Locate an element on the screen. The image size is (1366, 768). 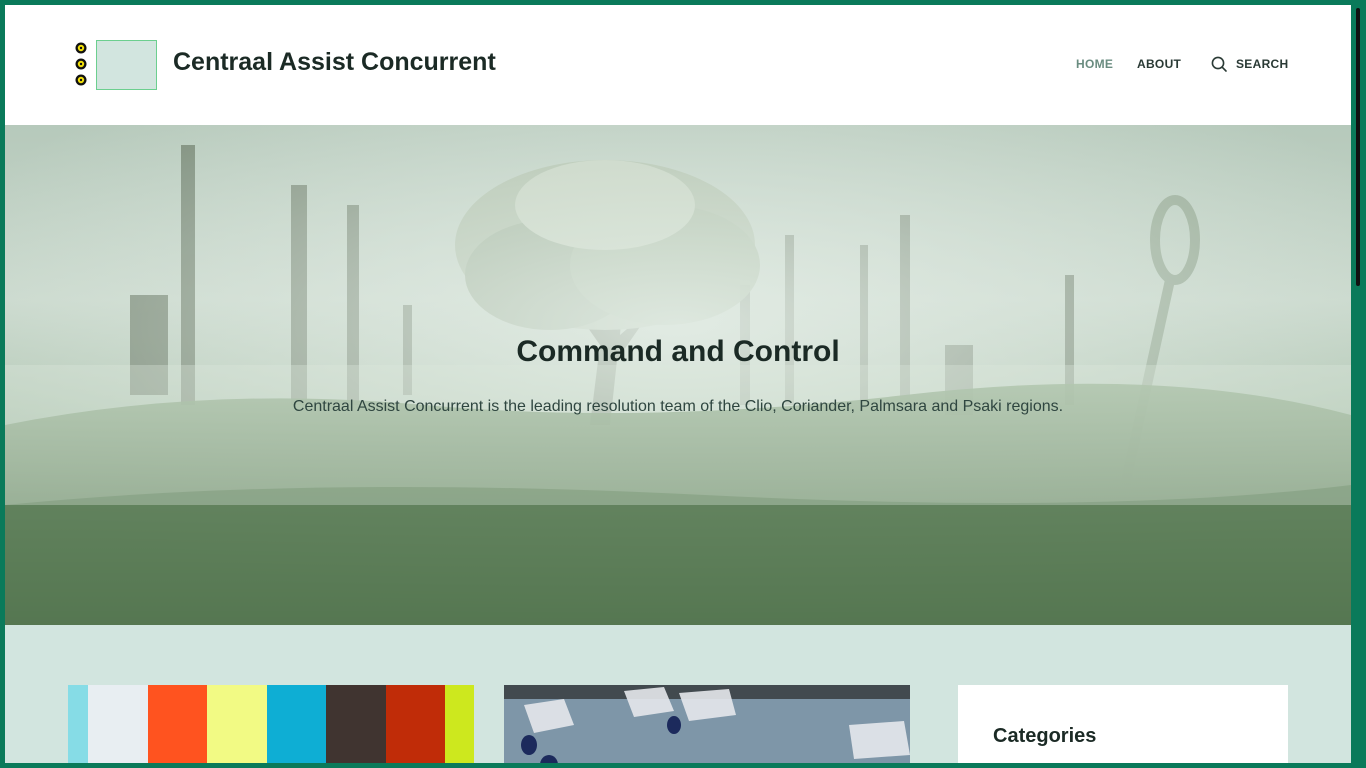
search-label: SEARCH is located at coordinates (1262, 64).